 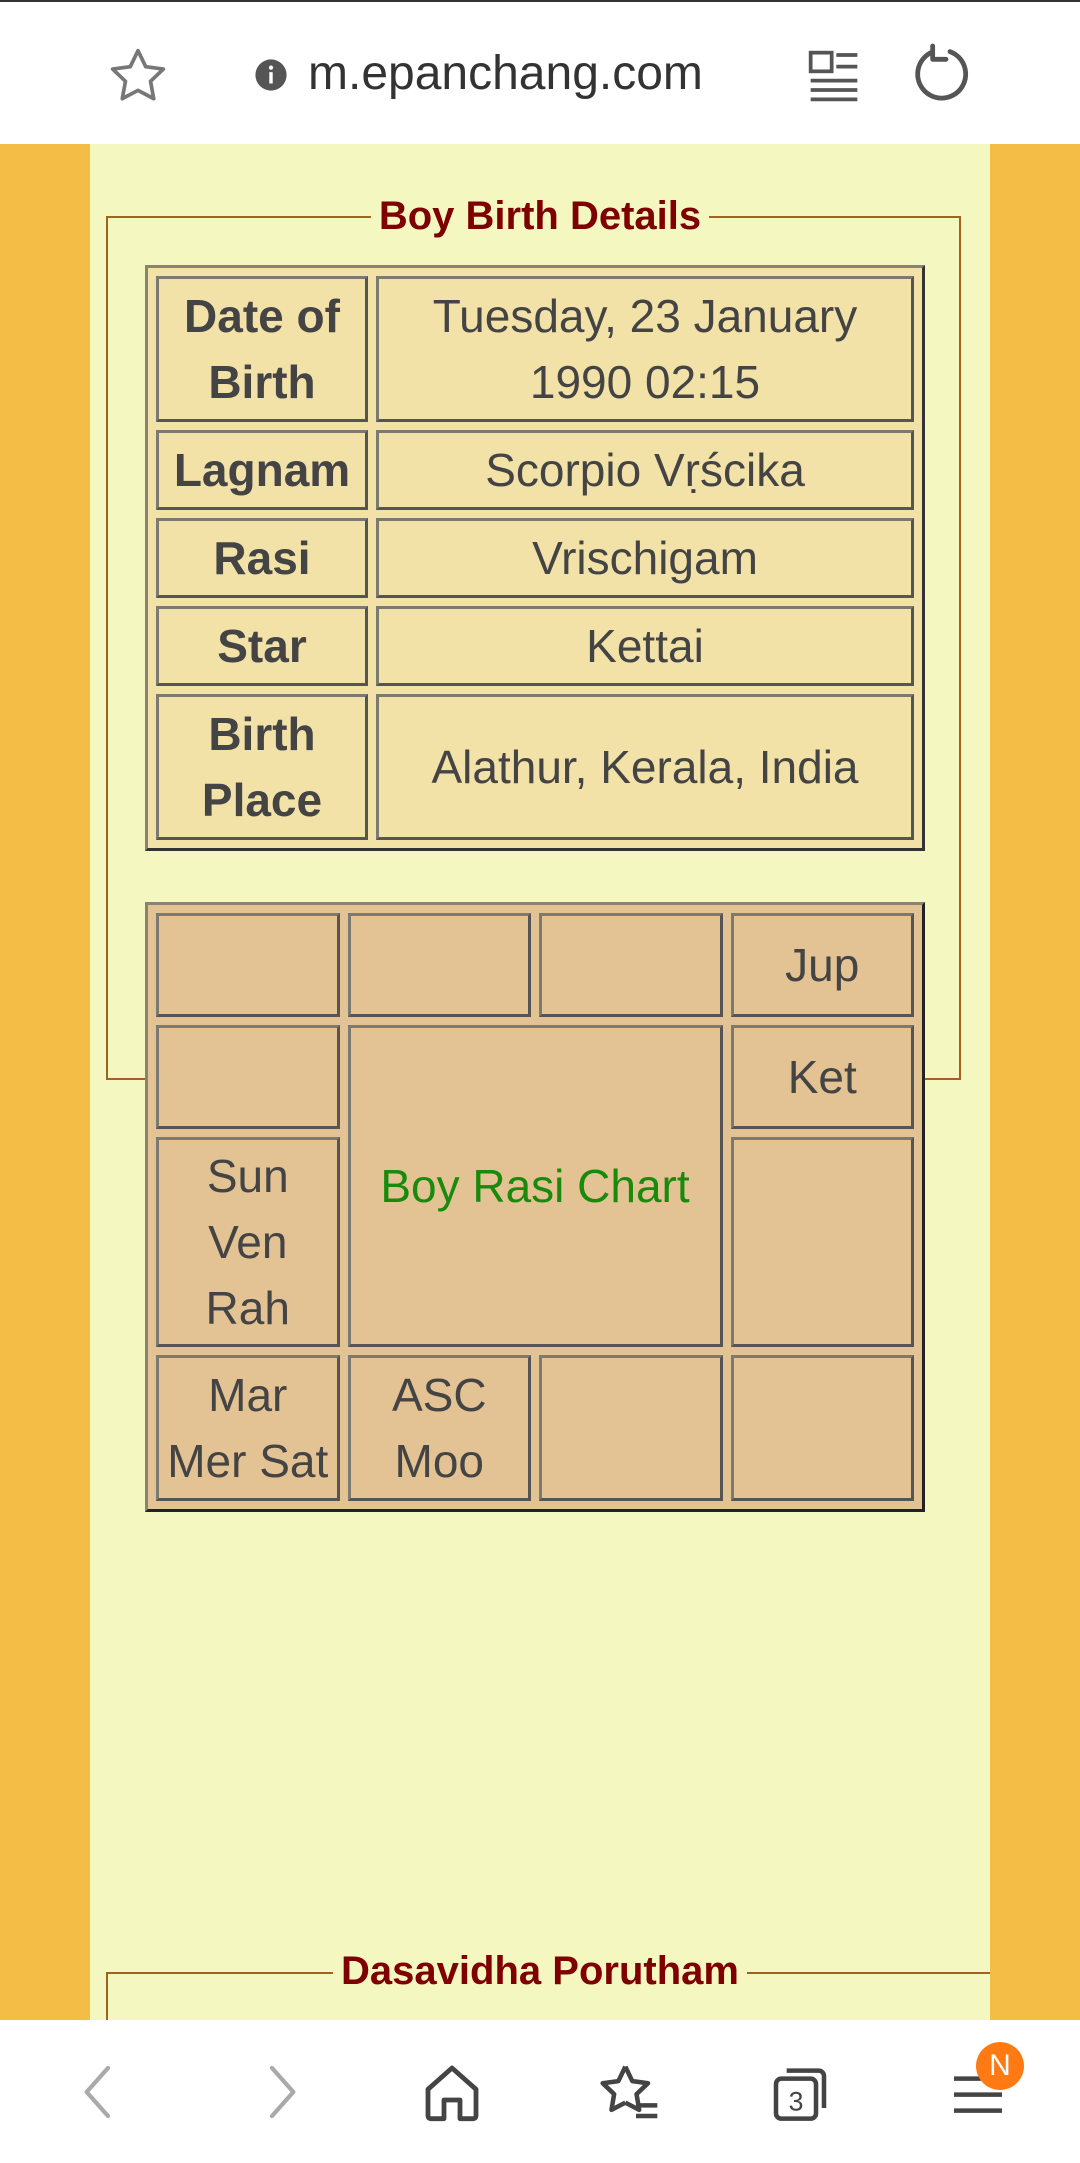 I want to click on chart-house-cell: Jup, so click(x=822, y=965).